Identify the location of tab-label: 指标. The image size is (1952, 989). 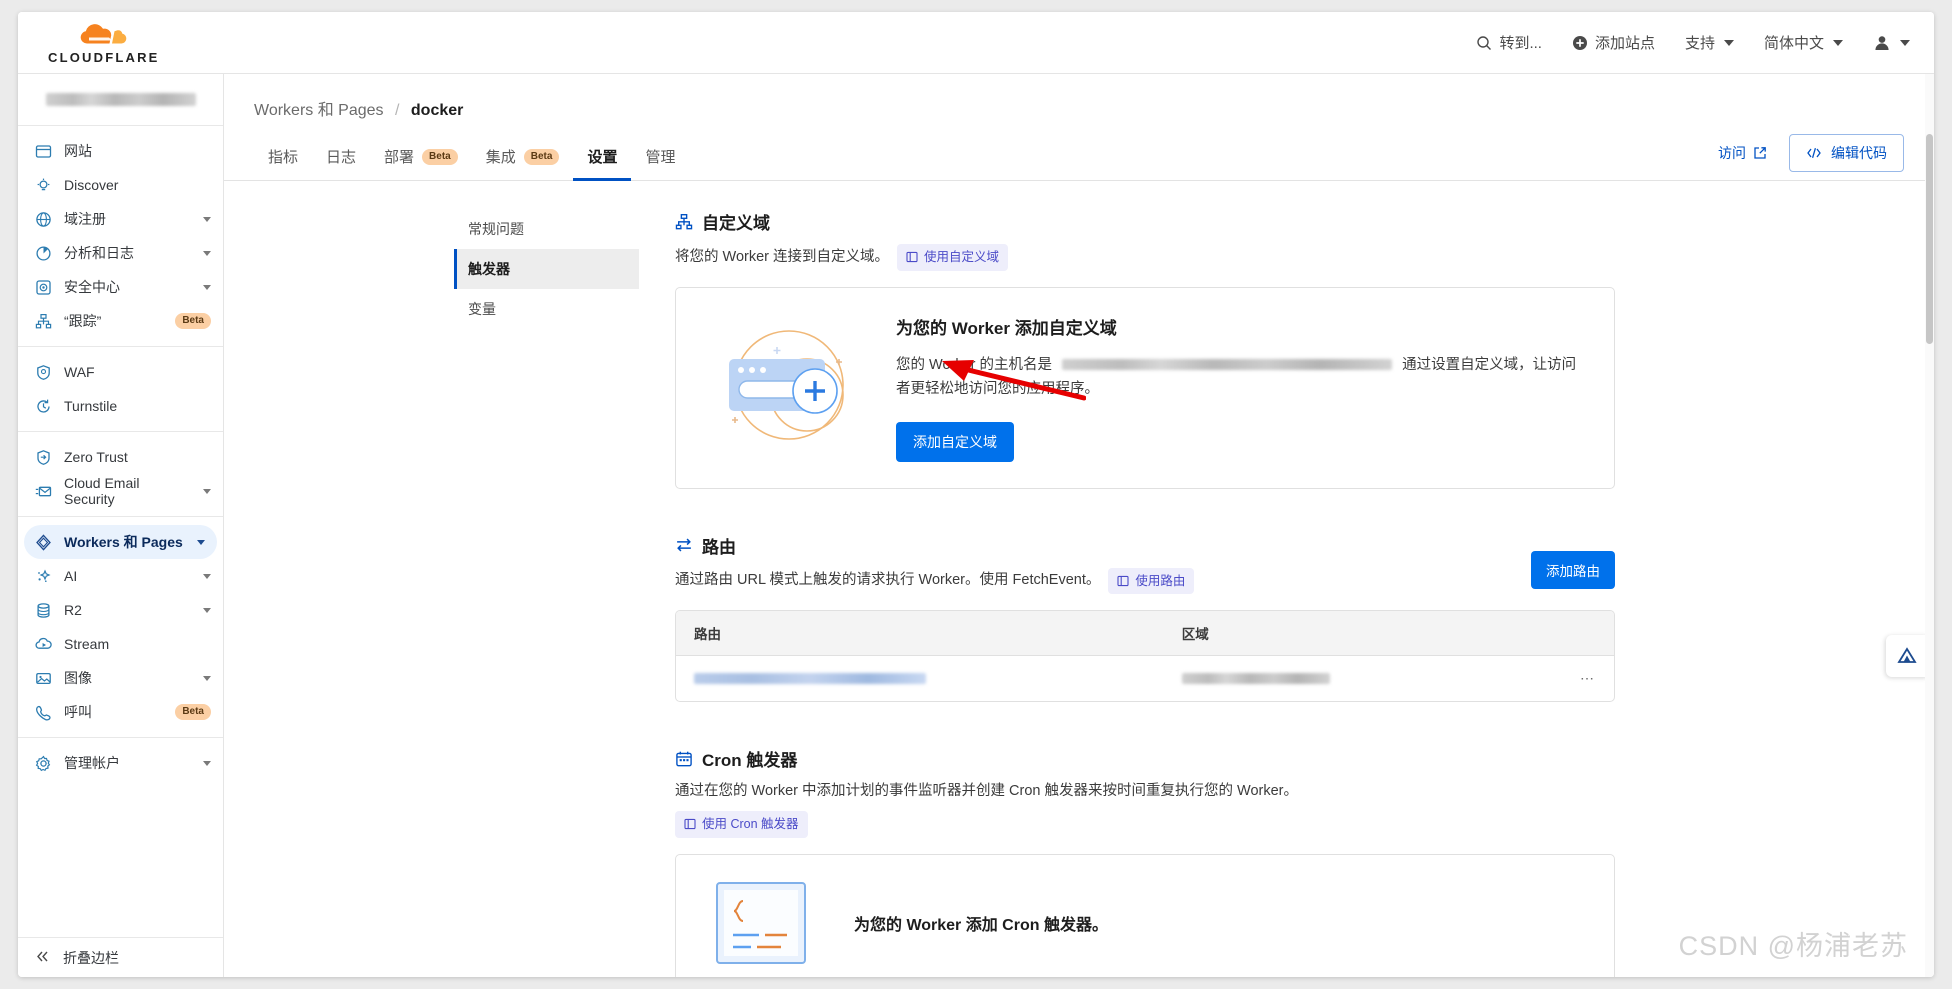
(283, 157).